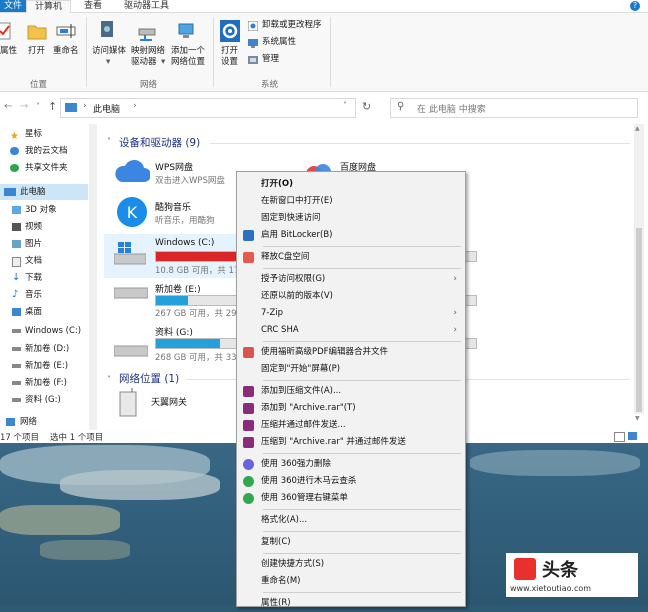  What do you see at coordinates (229, 51) in the screenshot?
I see `open-settings-line1: 打开` at bounding box center [229, 51].